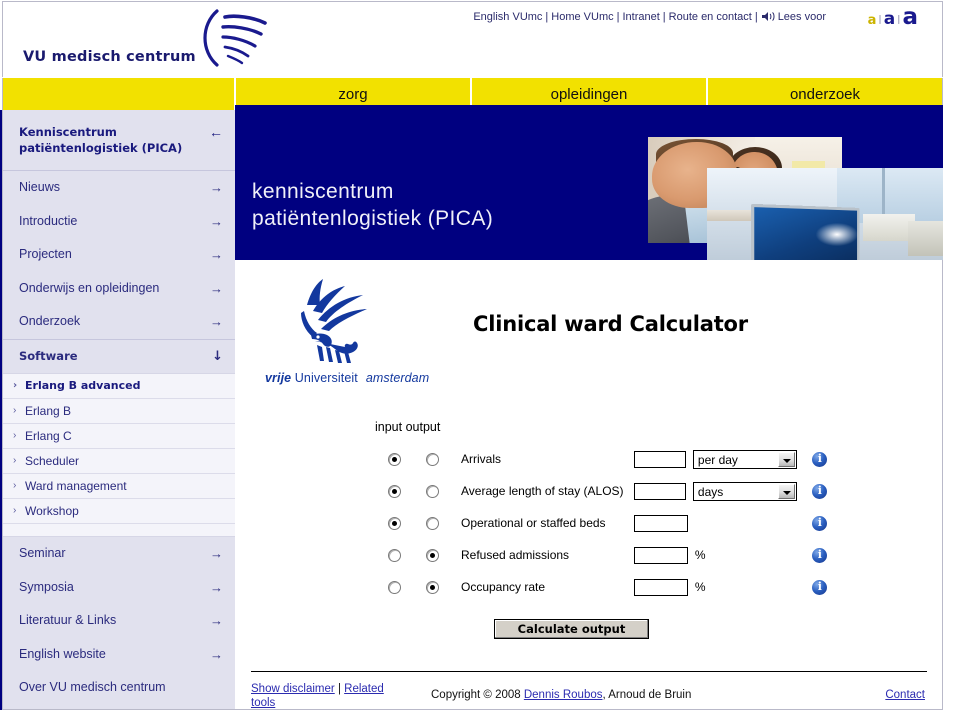  Describe the element at coordinates (323, 191) in the screenshot. I see `banner-title-line1: kenniscentrum` at that location.